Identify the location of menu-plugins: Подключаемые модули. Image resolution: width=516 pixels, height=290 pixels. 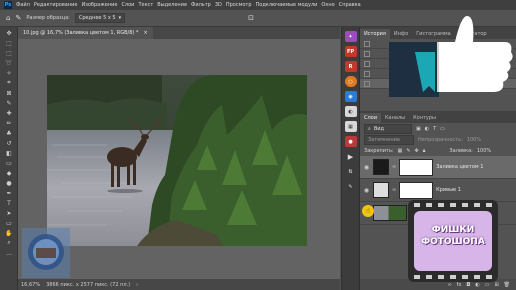
(287, 5).